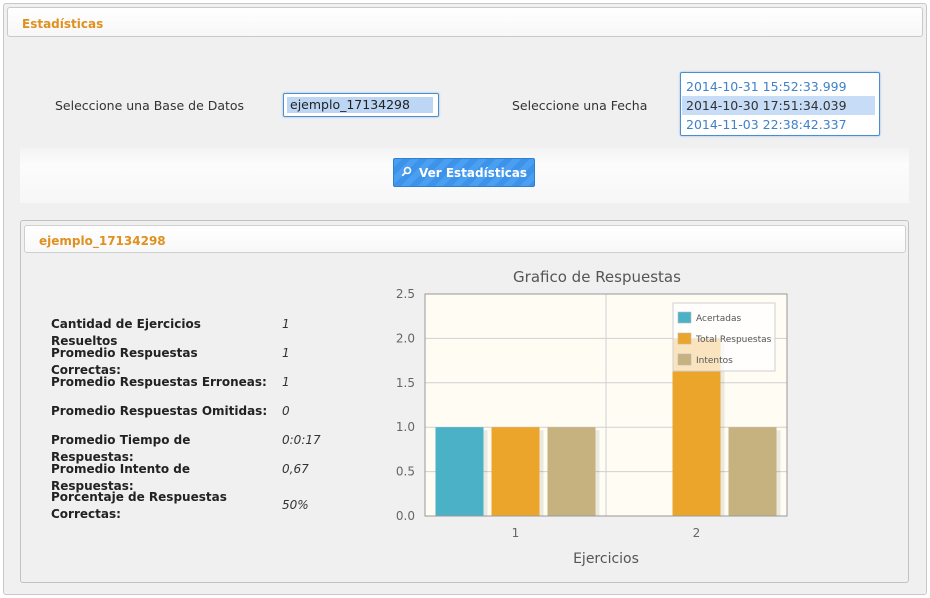 This screenshot has width=930, height=598. Describe the element at coordinates (405, 294) in the screenshot. I see `y-tick-label: 2.5` at that location.